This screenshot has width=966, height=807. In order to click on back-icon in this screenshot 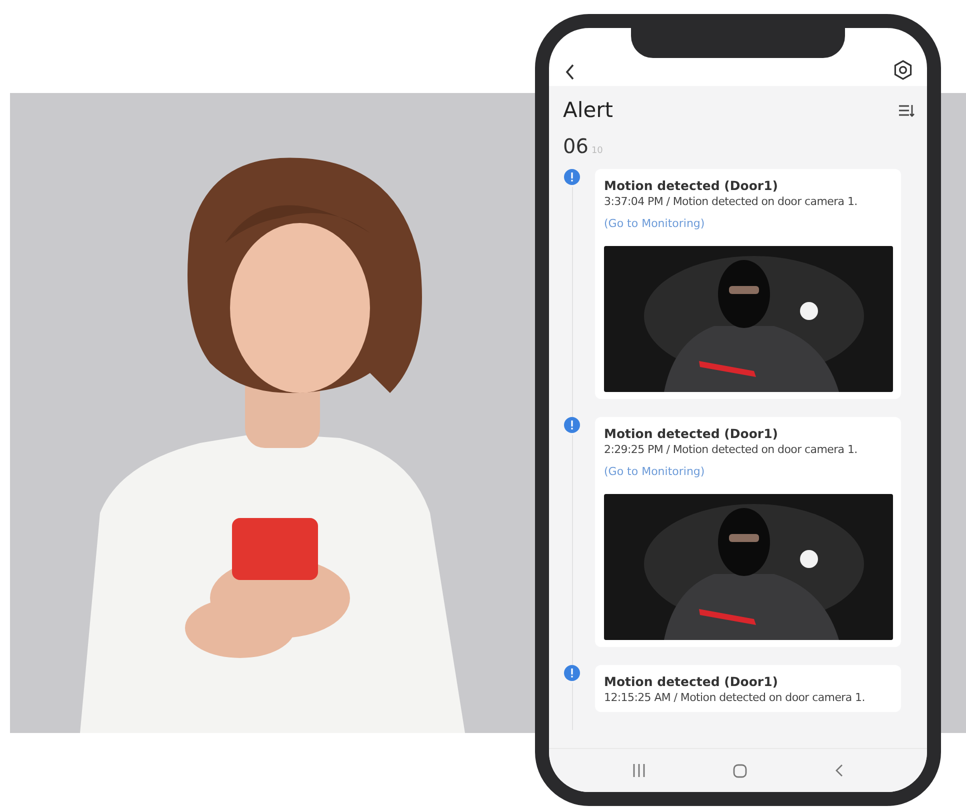, I will do `click(570, 72)`.